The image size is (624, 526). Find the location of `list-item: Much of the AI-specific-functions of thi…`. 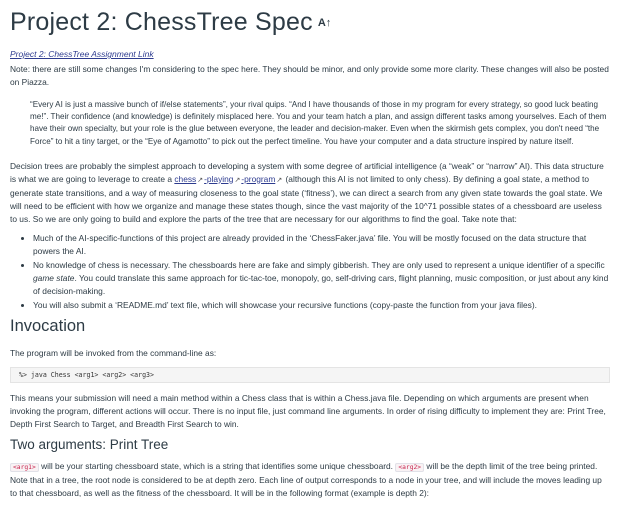

list-item: Much of the AI-specific-functions of thi… is located at coordinates (321, 245).